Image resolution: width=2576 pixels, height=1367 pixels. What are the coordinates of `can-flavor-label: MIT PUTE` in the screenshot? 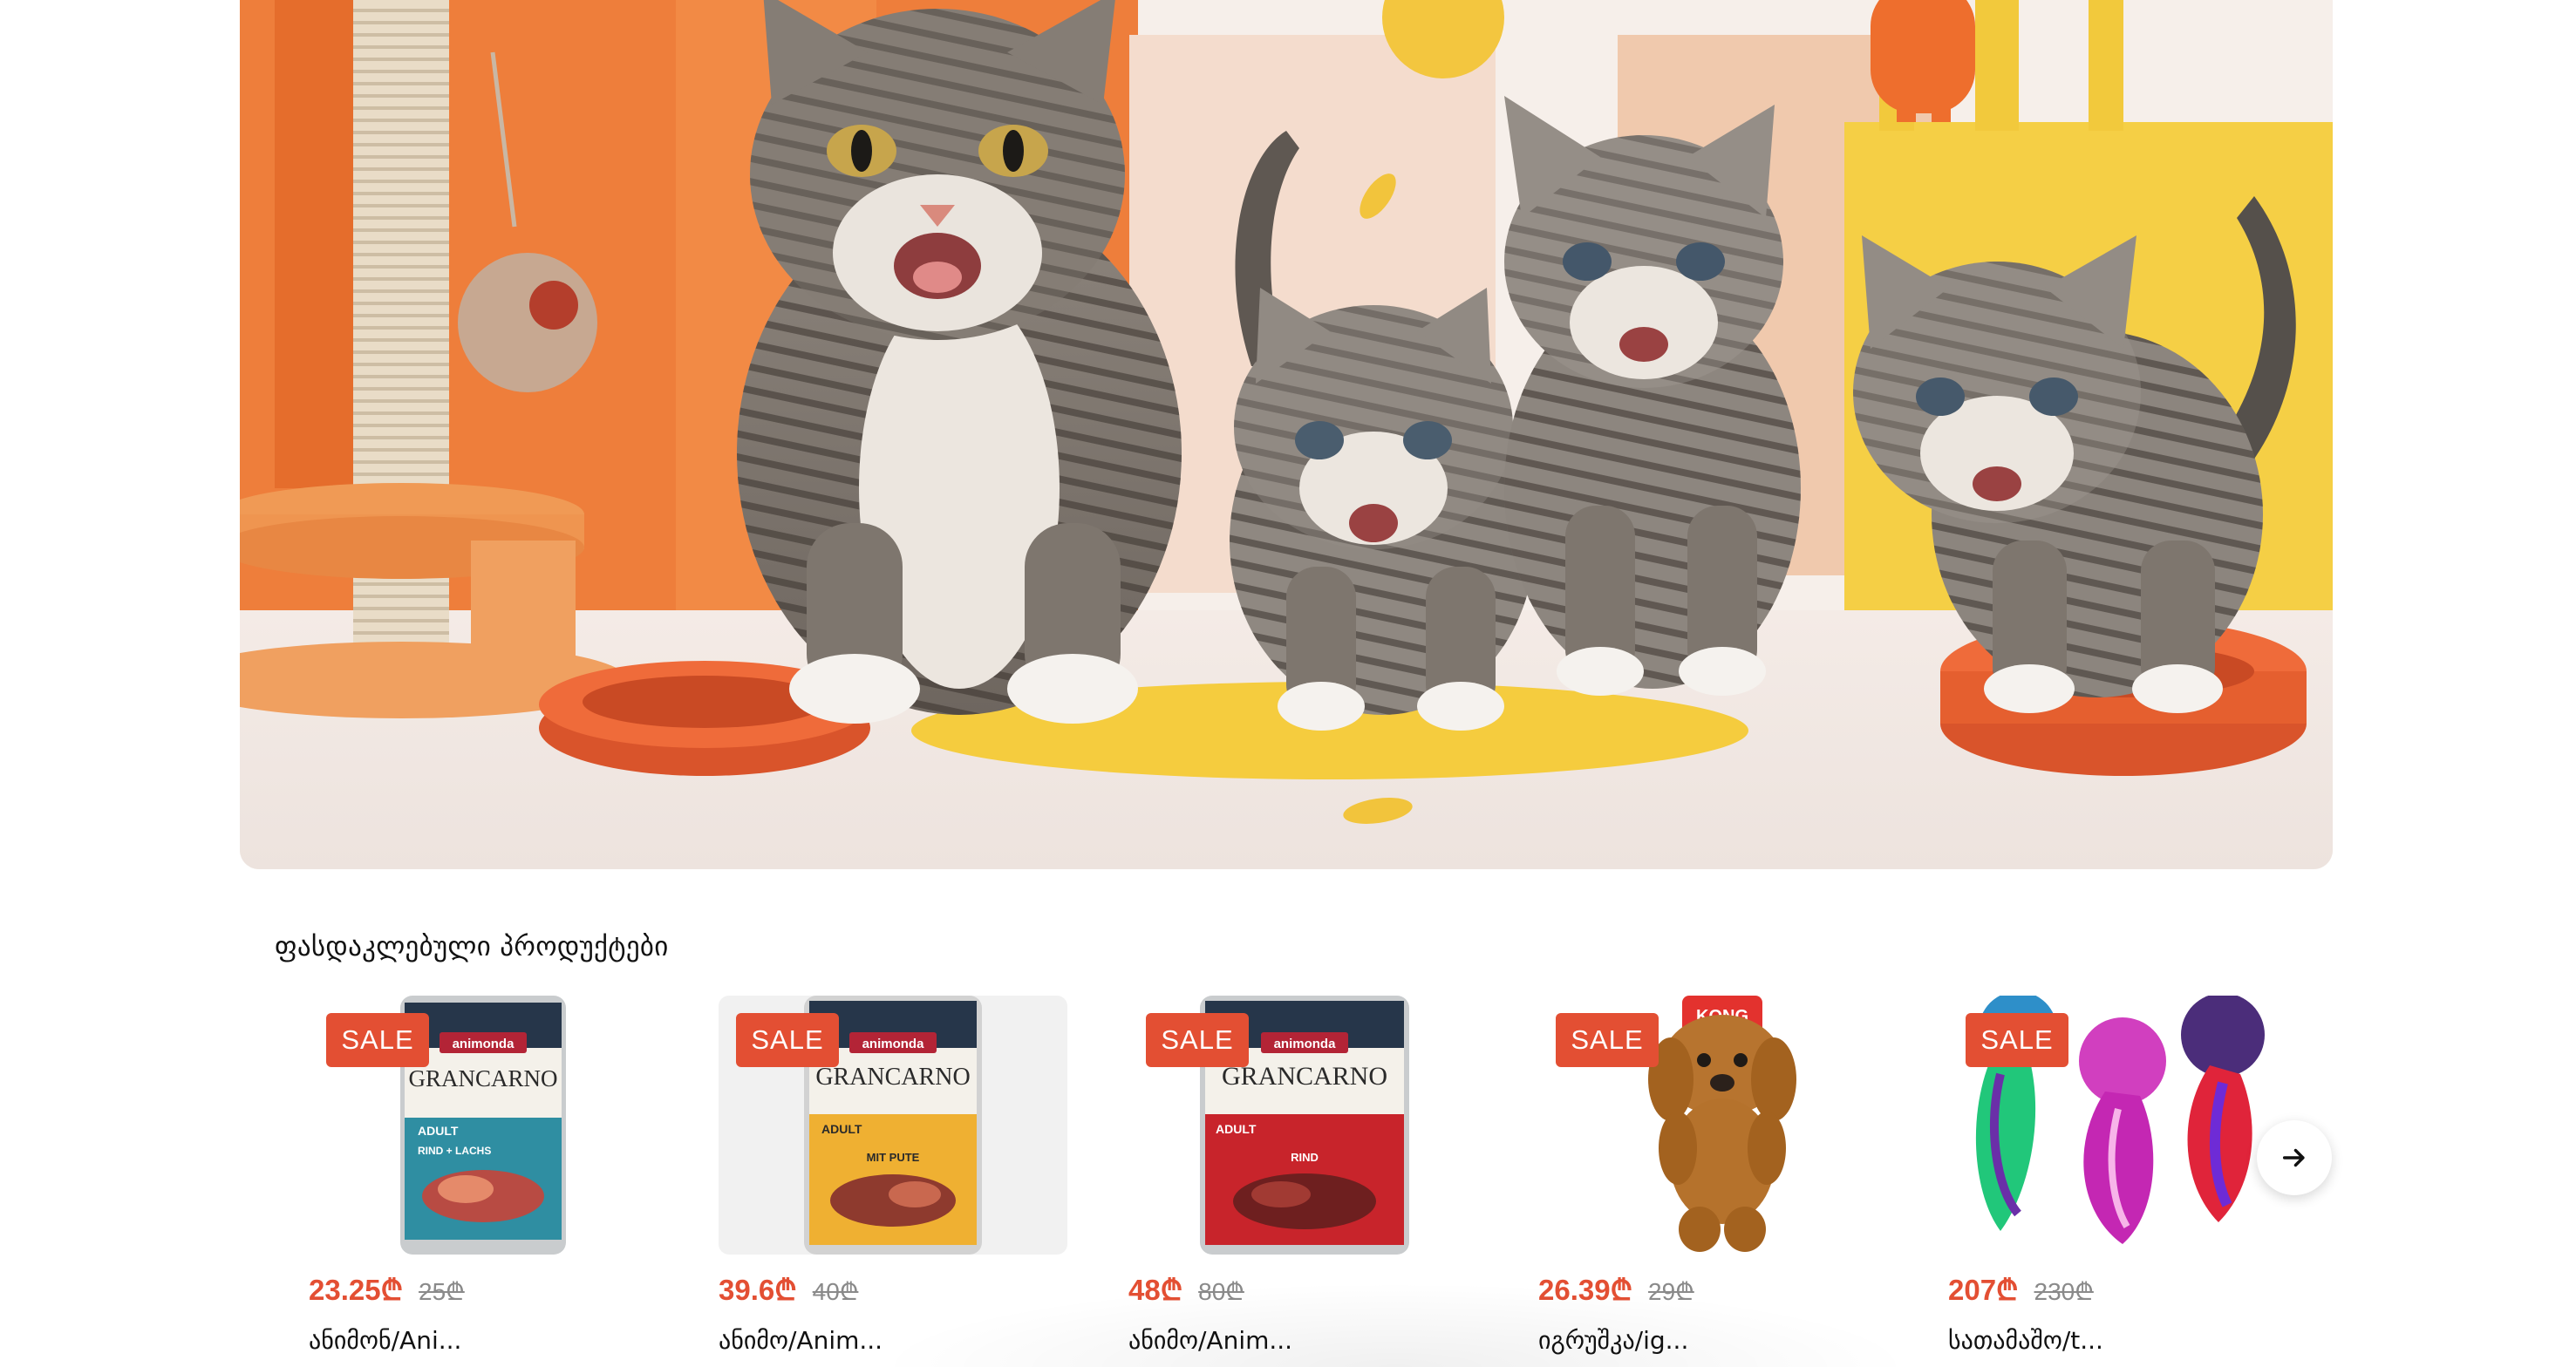 It's located at (893, 1157).